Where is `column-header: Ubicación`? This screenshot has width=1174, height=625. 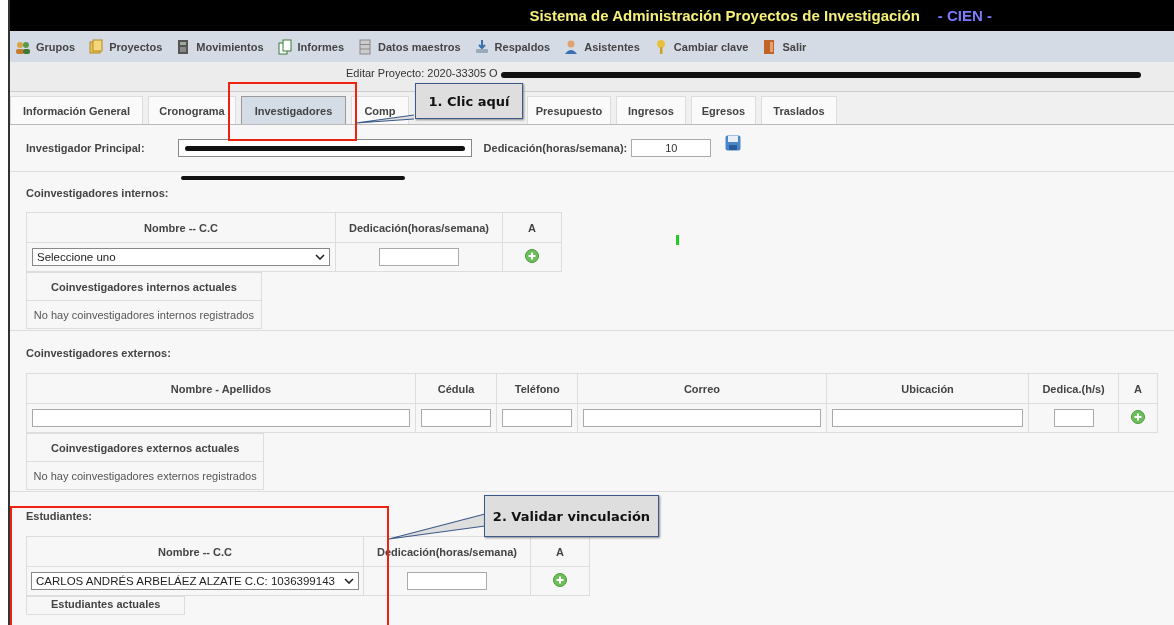
column-header: Ubicación is located at coordinates (927, 388).